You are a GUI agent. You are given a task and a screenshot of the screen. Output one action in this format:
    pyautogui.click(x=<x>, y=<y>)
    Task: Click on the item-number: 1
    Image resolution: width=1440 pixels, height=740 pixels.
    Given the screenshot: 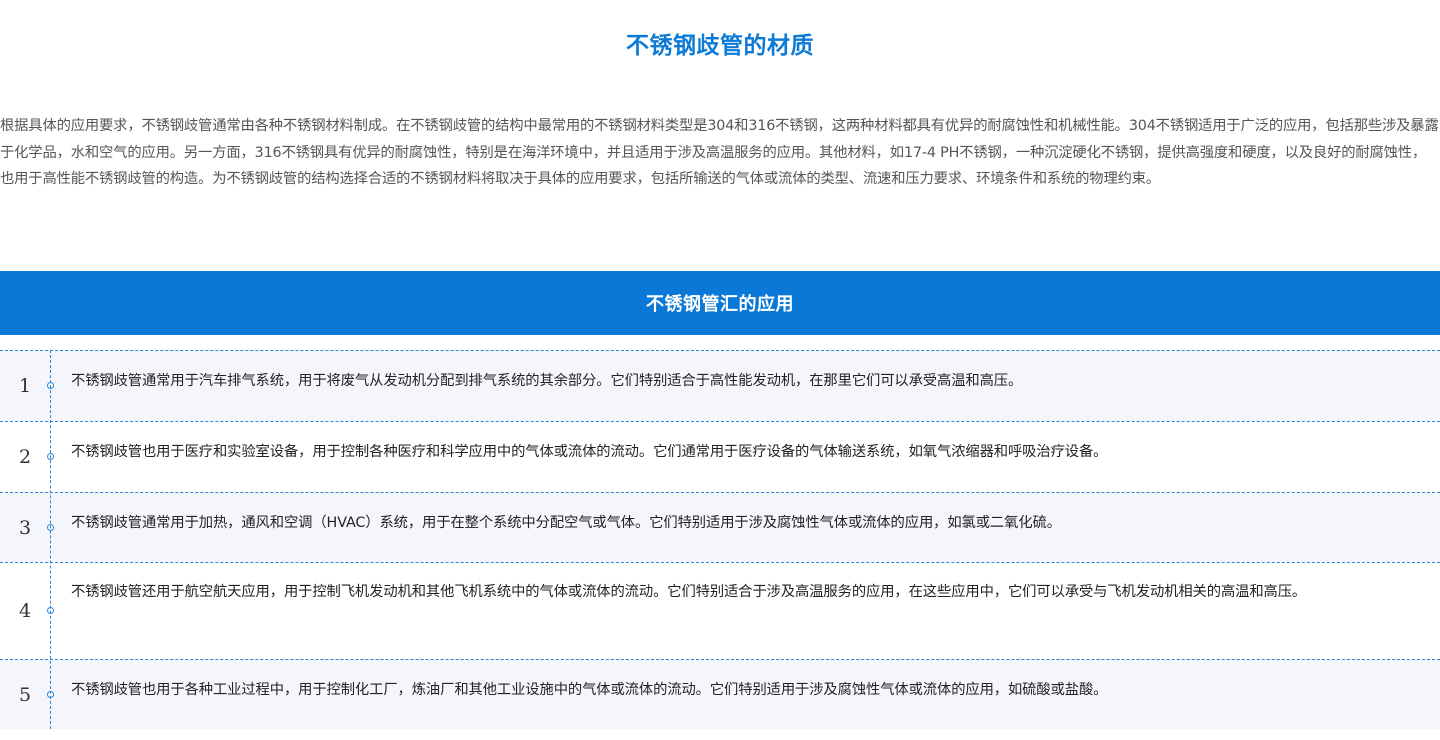 What is the action you would take?
    pyautogui.click(x=25, y=386)
    